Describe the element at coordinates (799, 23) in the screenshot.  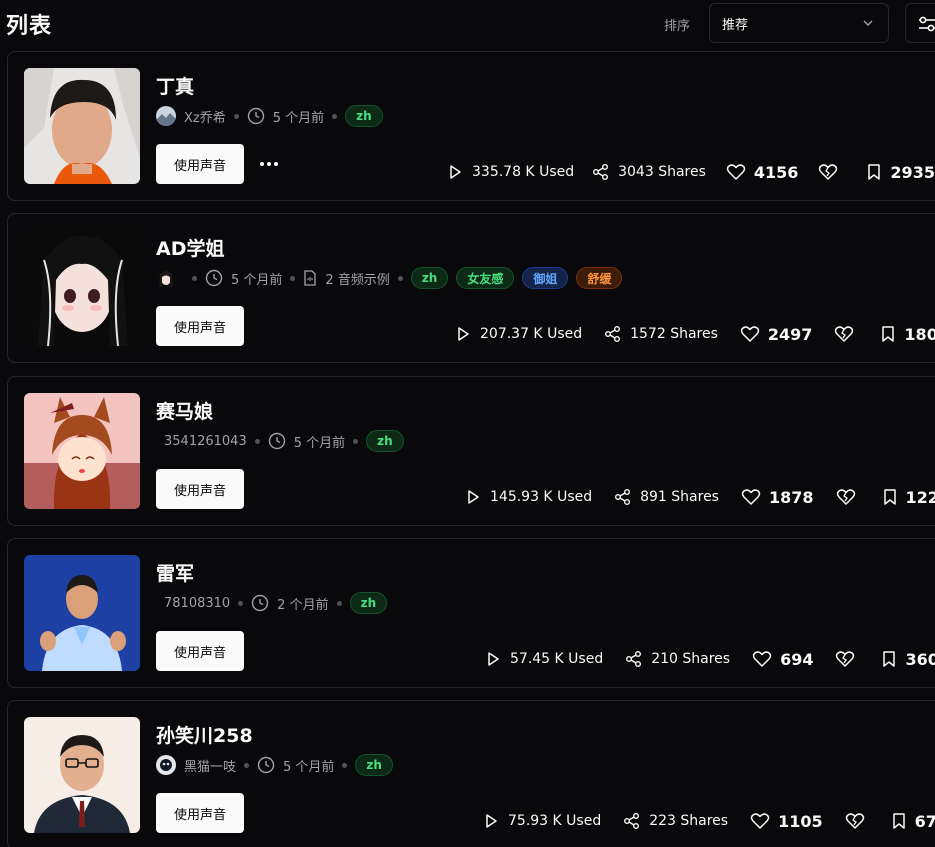
I see `sort-select: 推荐` at that location.